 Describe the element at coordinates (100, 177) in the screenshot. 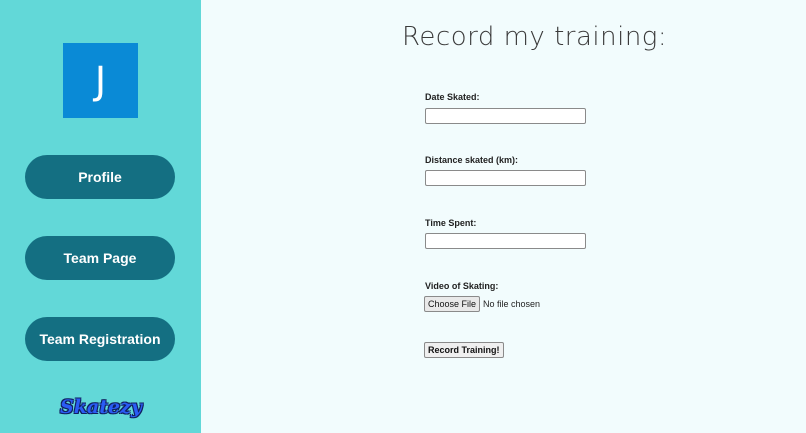

I see `profile-button: Profile` at that location.